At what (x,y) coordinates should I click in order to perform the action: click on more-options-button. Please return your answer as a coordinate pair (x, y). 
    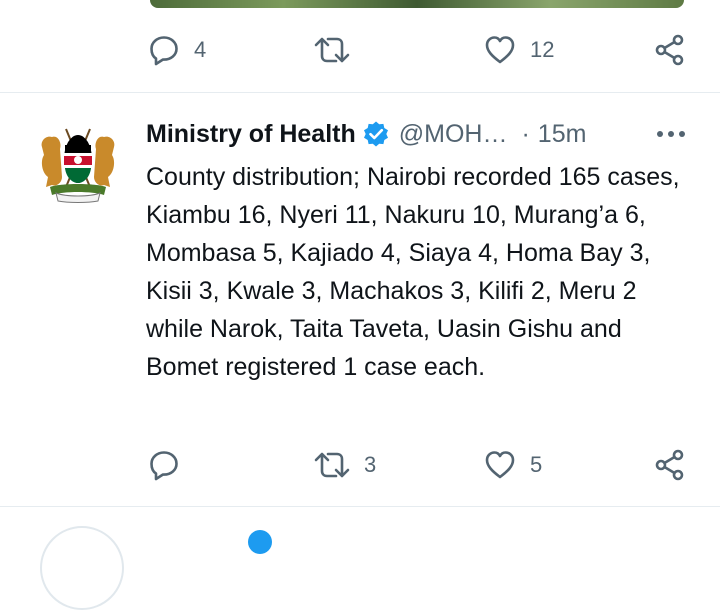
    Looking at the image, I should click on (671, 134).